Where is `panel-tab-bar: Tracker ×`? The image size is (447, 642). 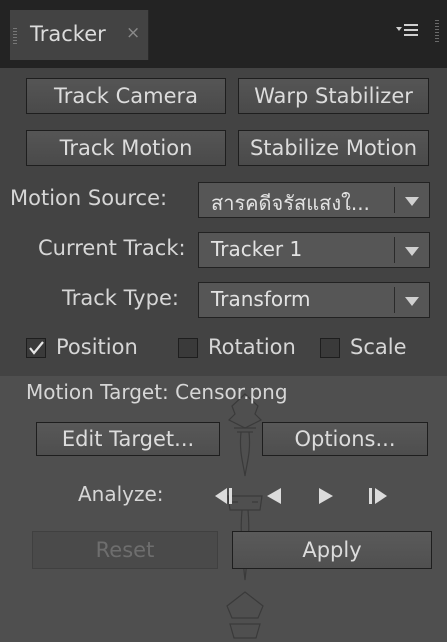
panel-tab-bar: Tracker × is located at coordinates (223, 34).